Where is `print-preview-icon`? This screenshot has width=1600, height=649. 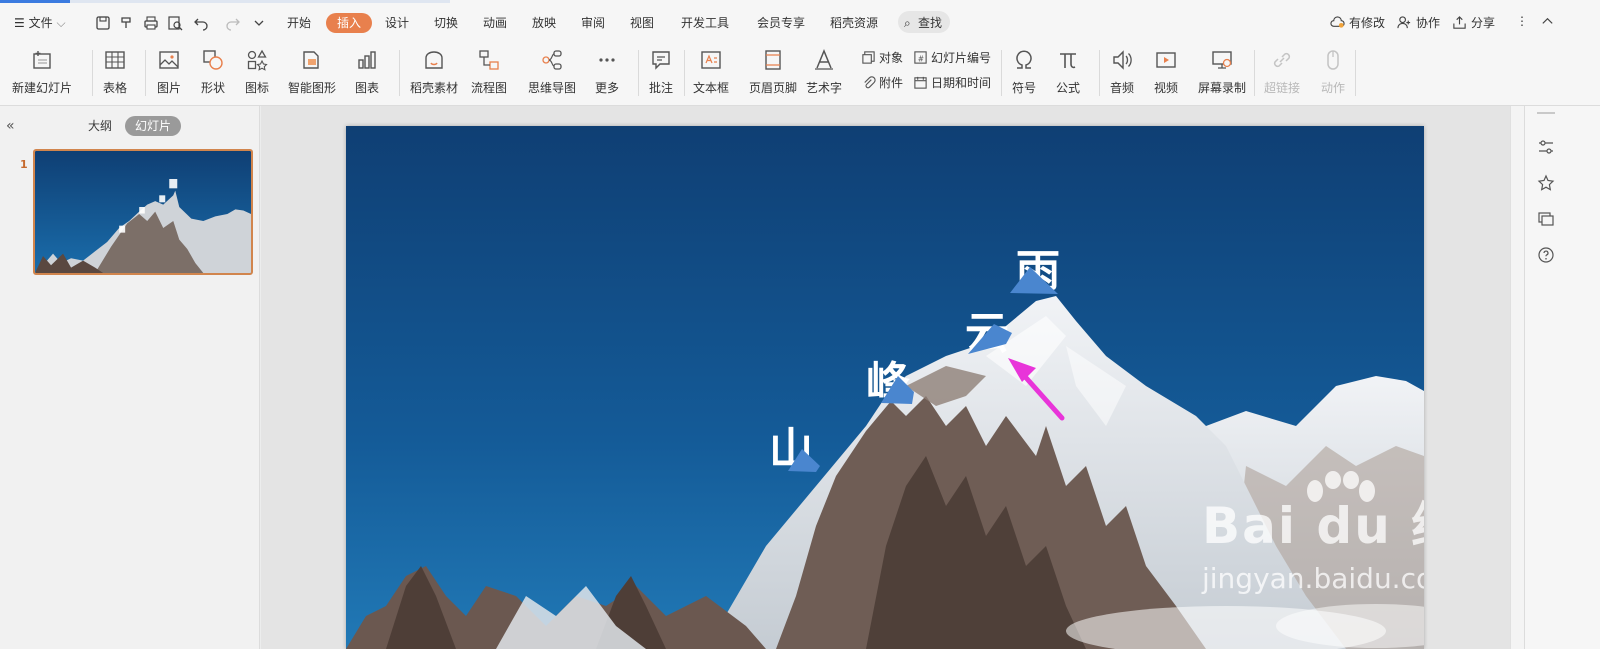
print-preview-icon is located at coordinates (175, 23).